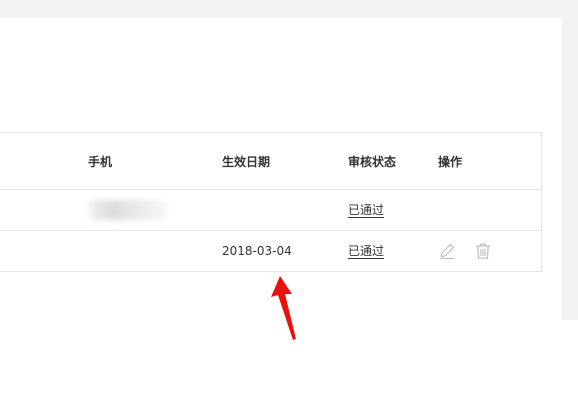 This screenshot has width=578, height=405. Describe the element at coordinates (483, 251) in the screenshot. I see `trash-icon` at that location.